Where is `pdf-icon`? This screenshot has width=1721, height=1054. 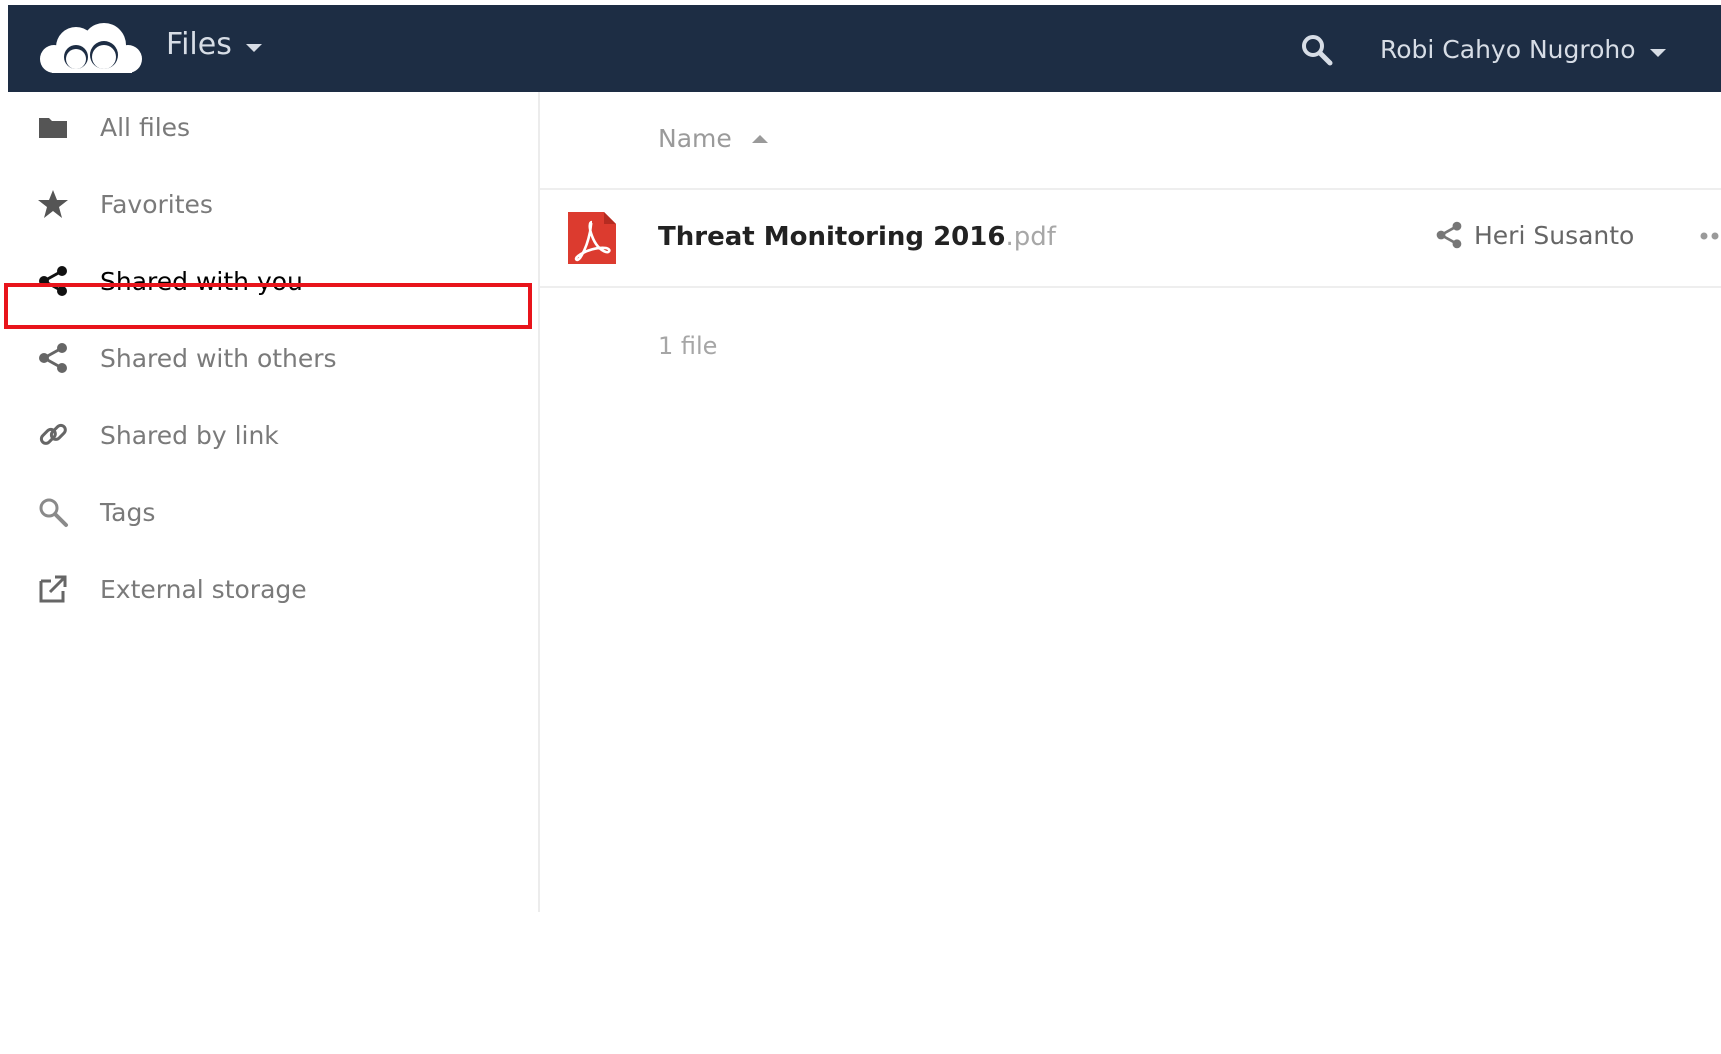 pdf-icon is located at coordinates (592, 238).